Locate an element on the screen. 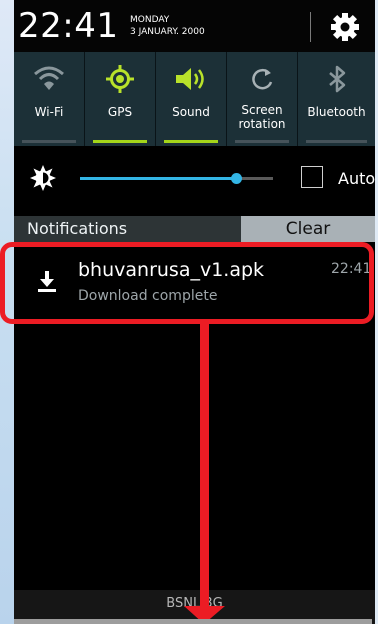  auto-brightness-checkbox is located at coordinates (312, 177).